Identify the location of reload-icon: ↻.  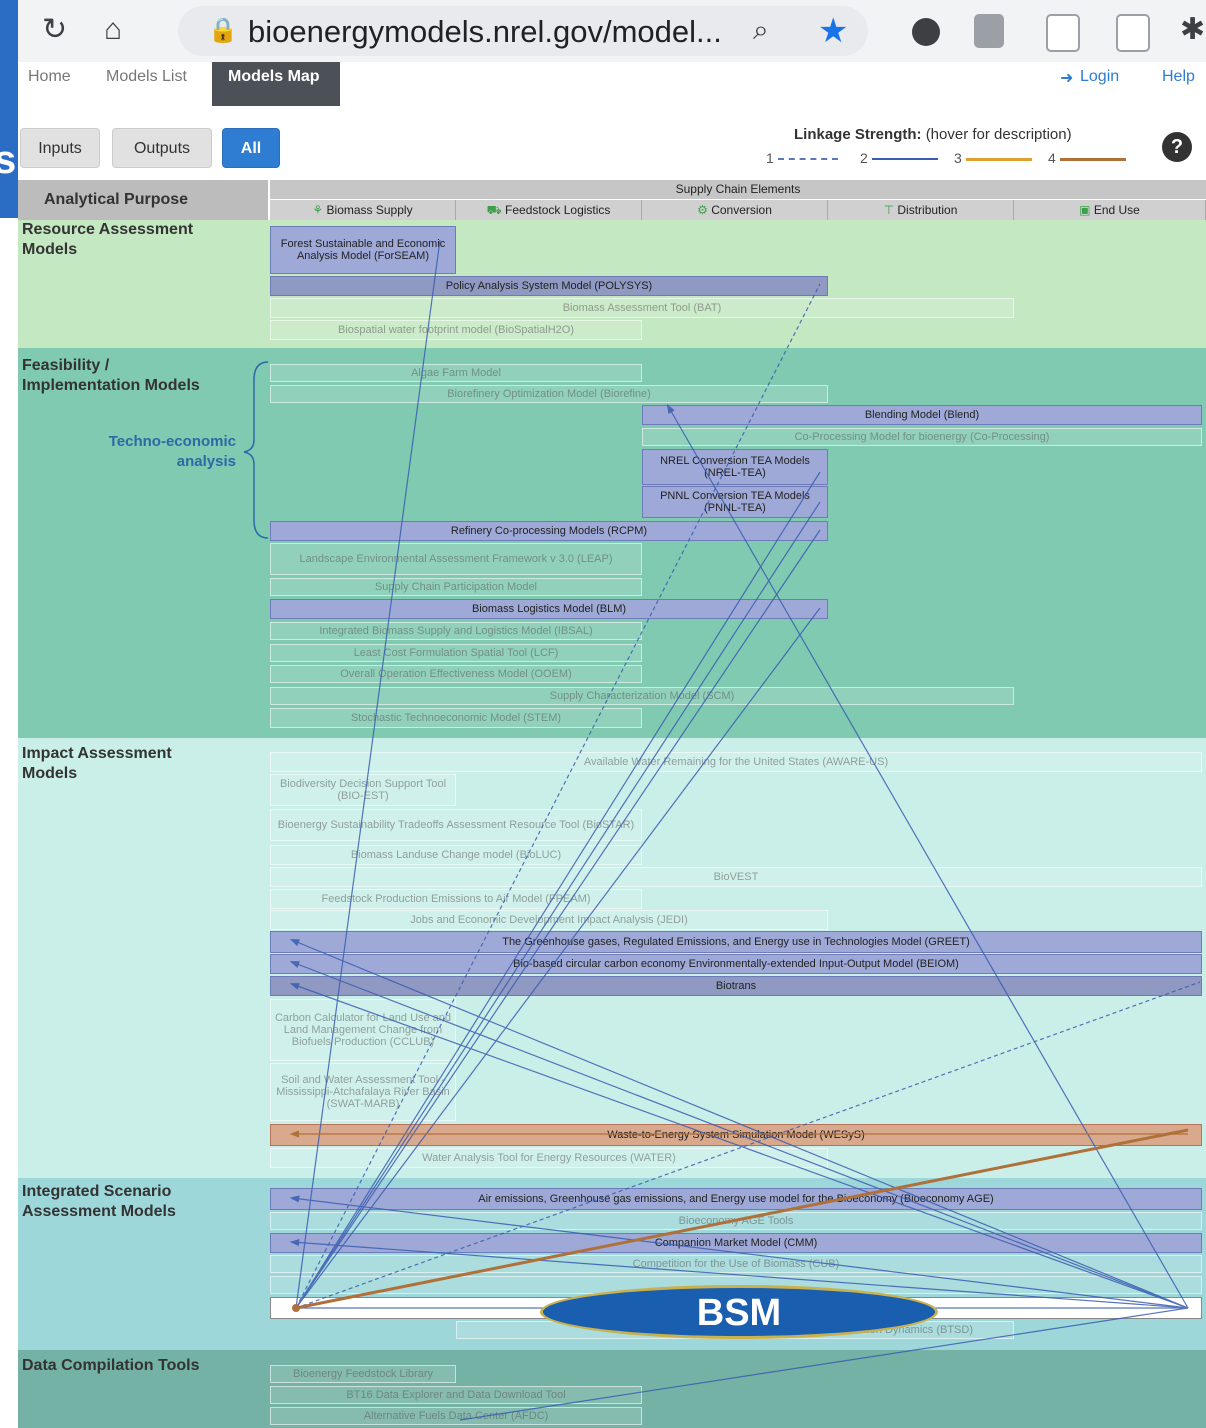
(54, 30).